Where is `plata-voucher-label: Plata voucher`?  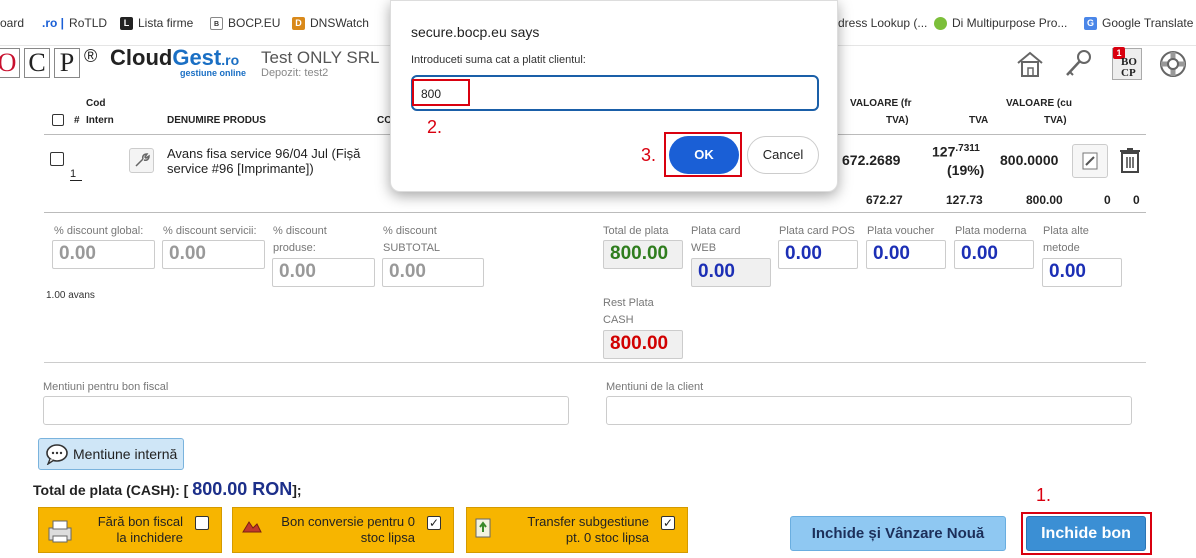 plata-voucher-label: Plata voucher is located at coordinates (901, 231).